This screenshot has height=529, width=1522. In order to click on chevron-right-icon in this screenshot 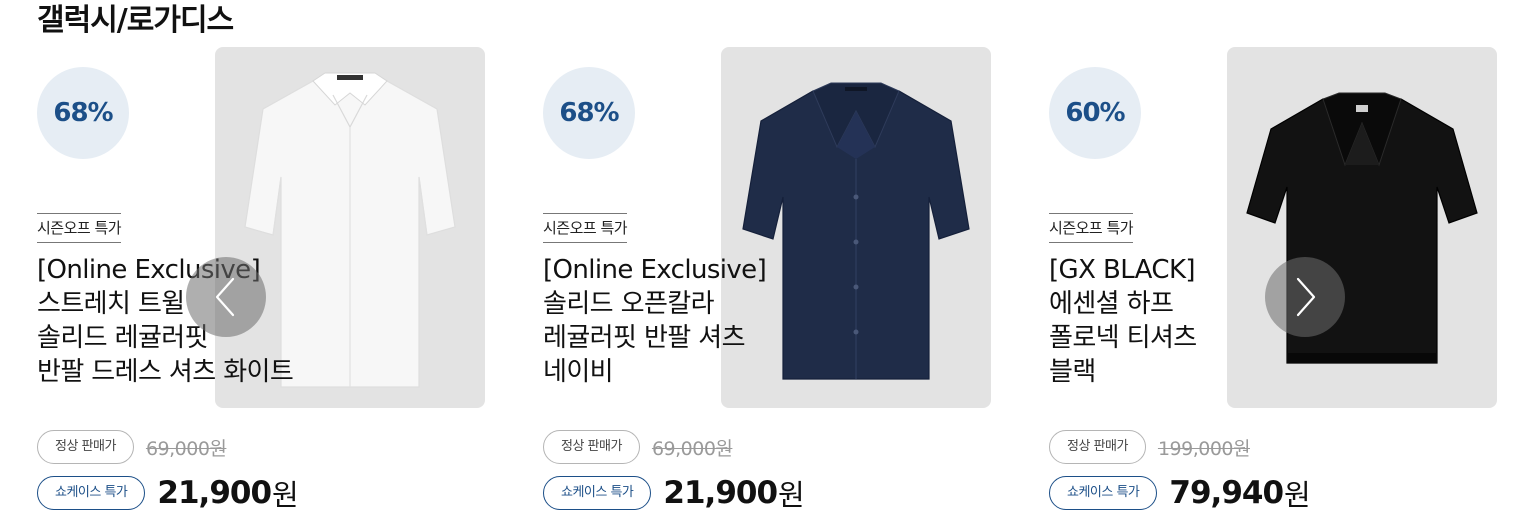, I will do `click(1306, 297)`.